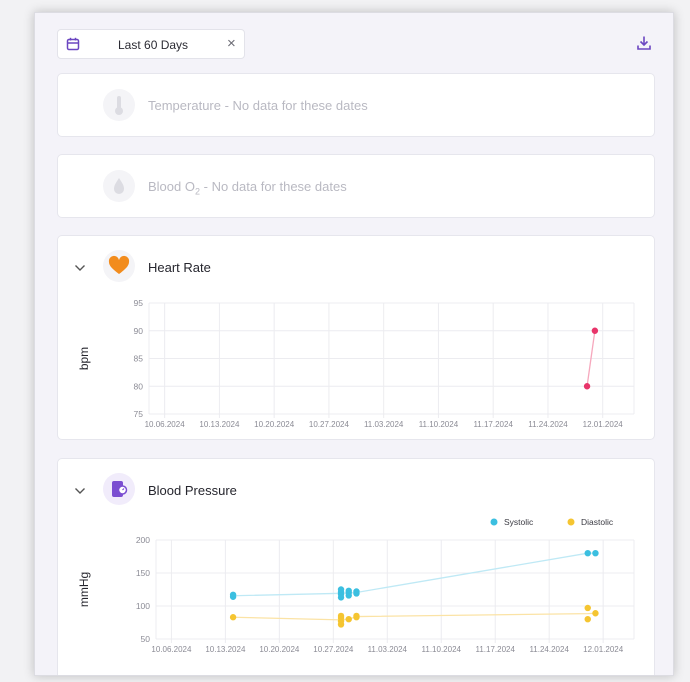 This screenshot has height=682, width=690. I want to click on blood-o2-status: Blood O2 - No data for these dates, so click(247, 188).